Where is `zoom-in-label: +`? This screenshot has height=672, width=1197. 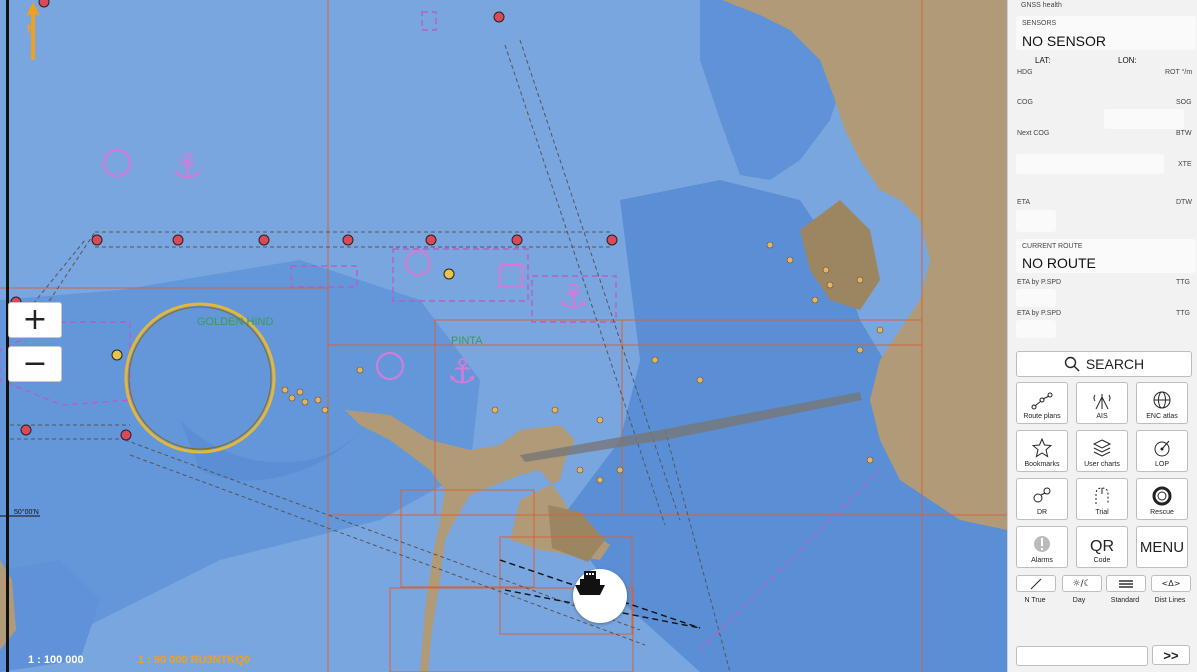 zoom-in-label: + is located at coordinates (35, 319).